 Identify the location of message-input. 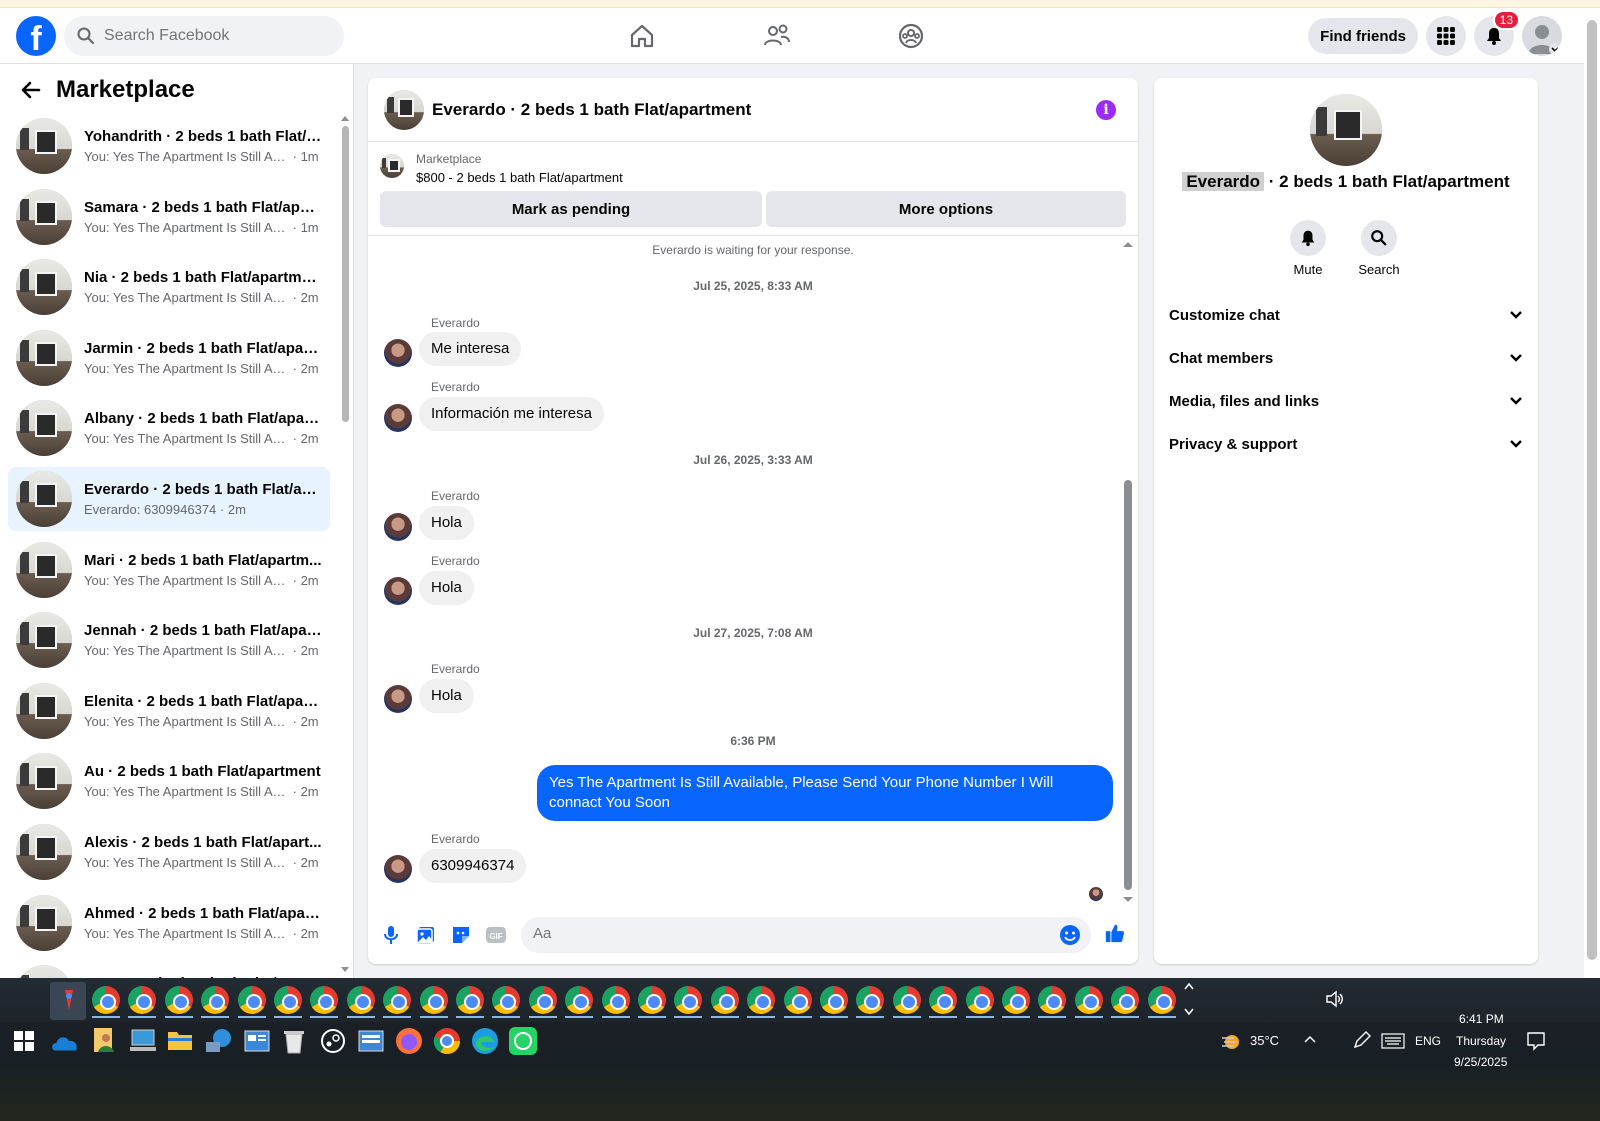
(783, 933).